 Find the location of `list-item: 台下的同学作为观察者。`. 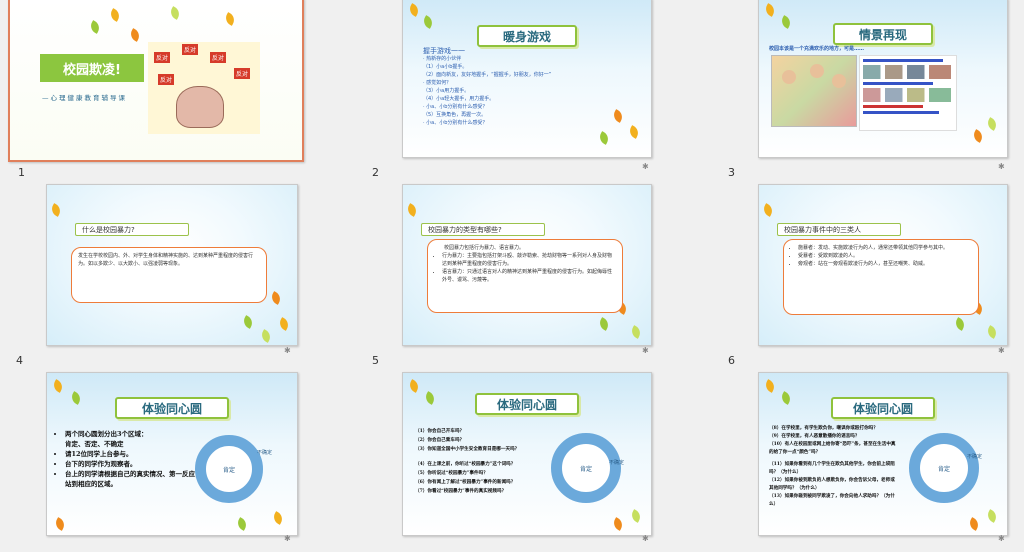

list-item: 台下的同学作为观察者。 is located at coordinates (135, 464).